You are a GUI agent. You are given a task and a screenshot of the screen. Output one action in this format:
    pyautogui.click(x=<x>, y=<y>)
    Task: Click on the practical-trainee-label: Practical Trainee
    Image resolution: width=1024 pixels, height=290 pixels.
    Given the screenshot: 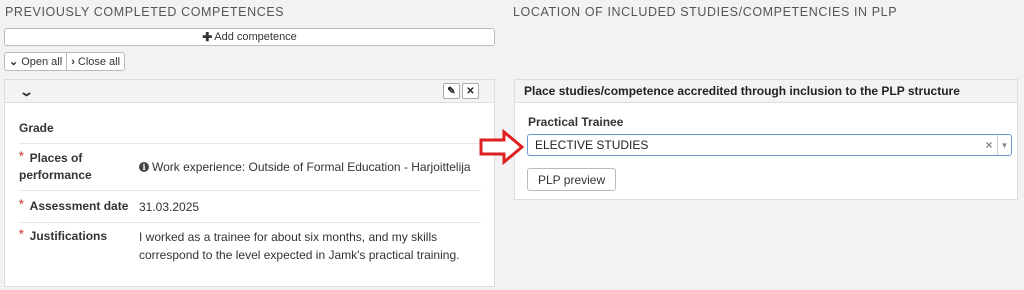 What is the action you would take?
    pyautogui.click(x=576, y=122)
    